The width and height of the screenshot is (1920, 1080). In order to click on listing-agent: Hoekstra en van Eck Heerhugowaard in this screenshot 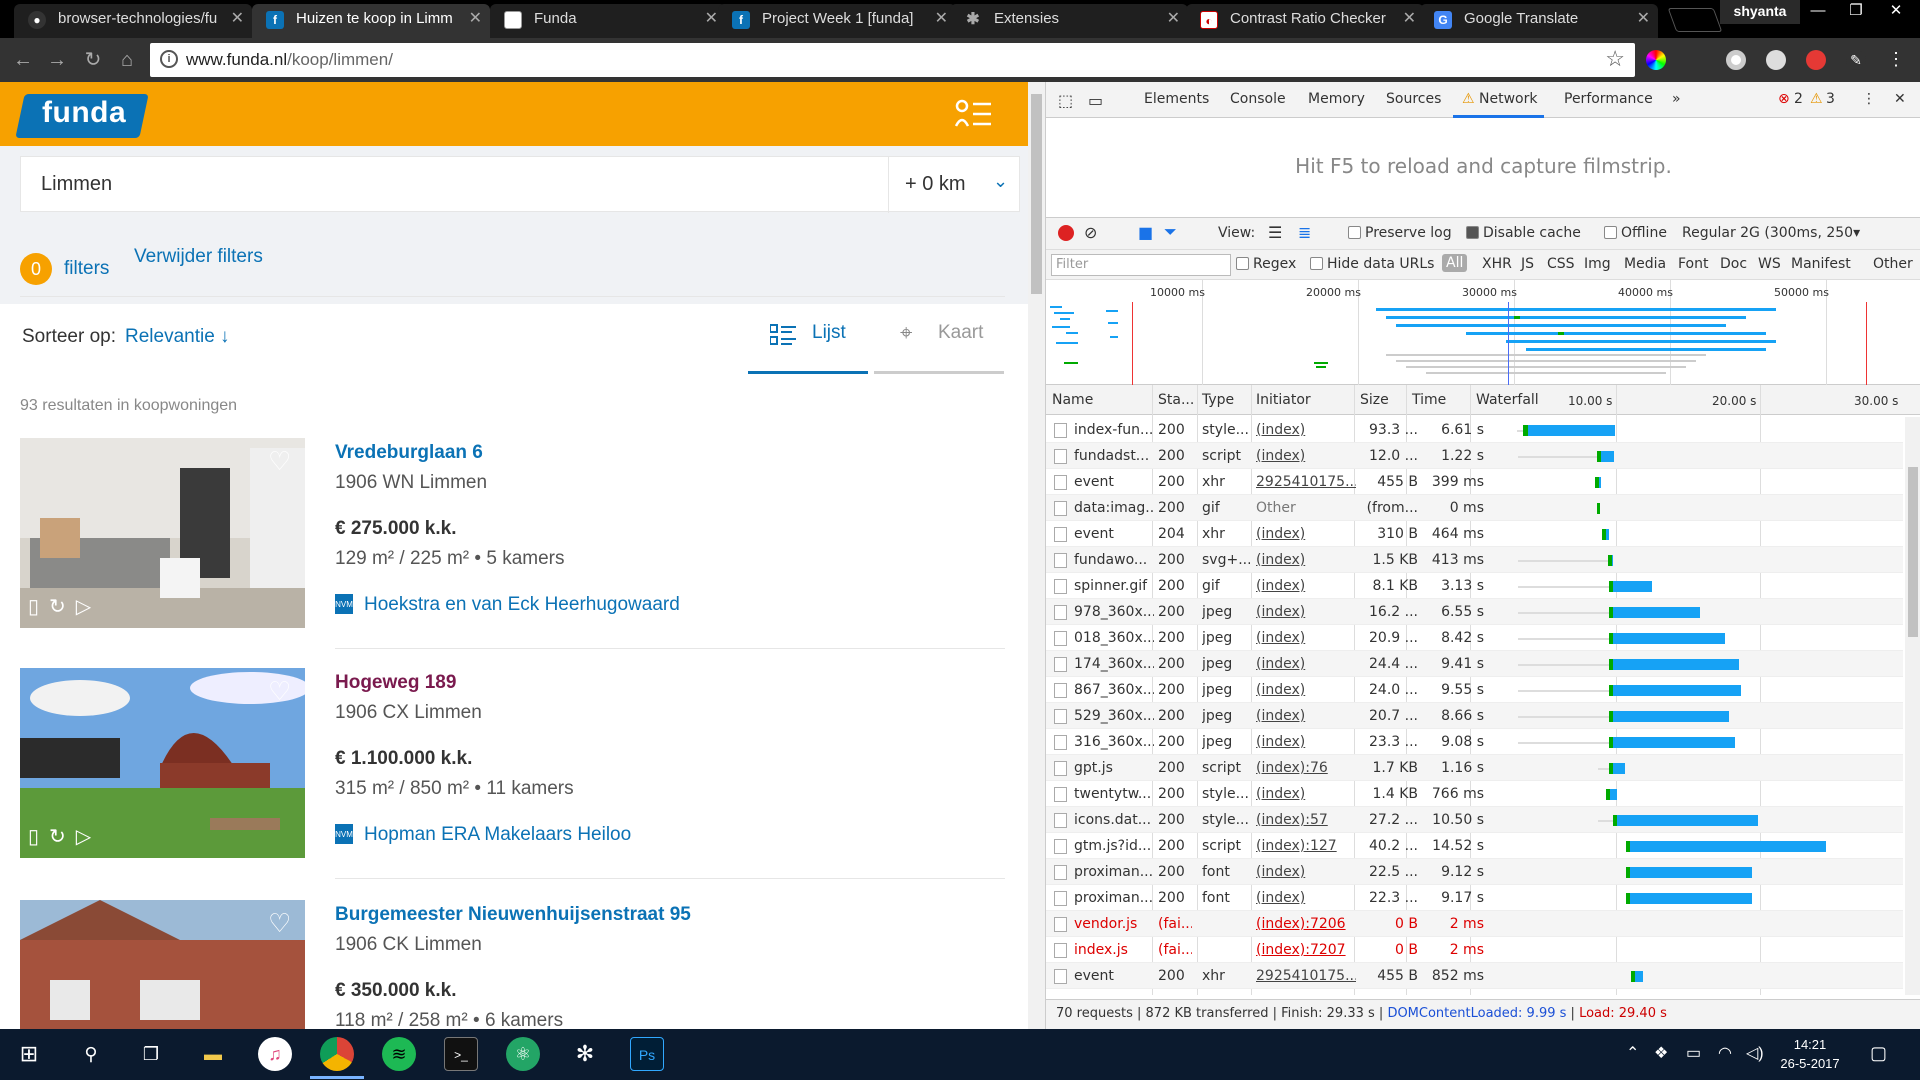, I will do `click(522, 605)`.